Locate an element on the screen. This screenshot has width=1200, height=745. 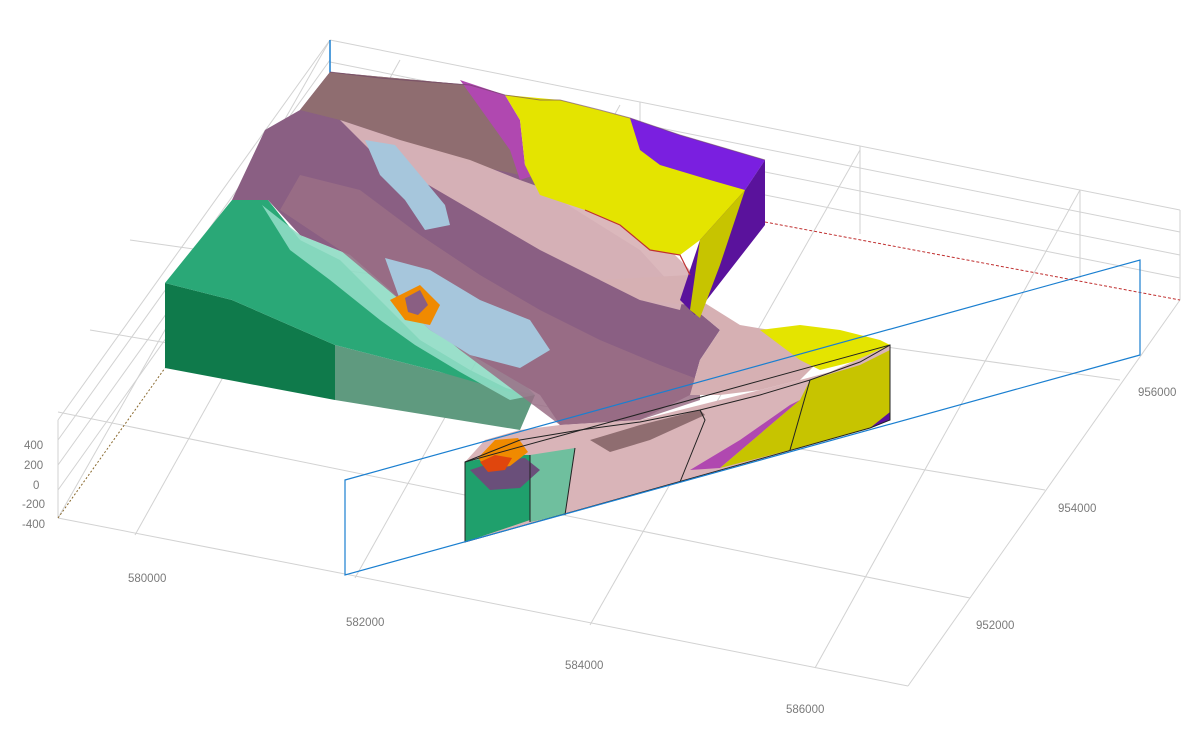
y-tick: 952000 is located at coordinates (995, 626).